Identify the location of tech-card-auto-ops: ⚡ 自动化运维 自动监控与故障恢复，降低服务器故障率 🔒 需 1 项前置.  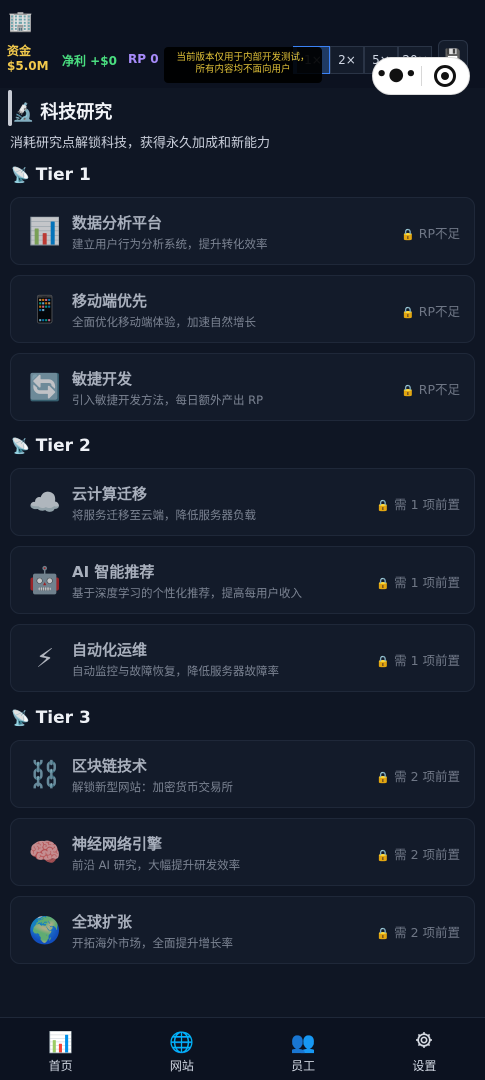
(242, 658).